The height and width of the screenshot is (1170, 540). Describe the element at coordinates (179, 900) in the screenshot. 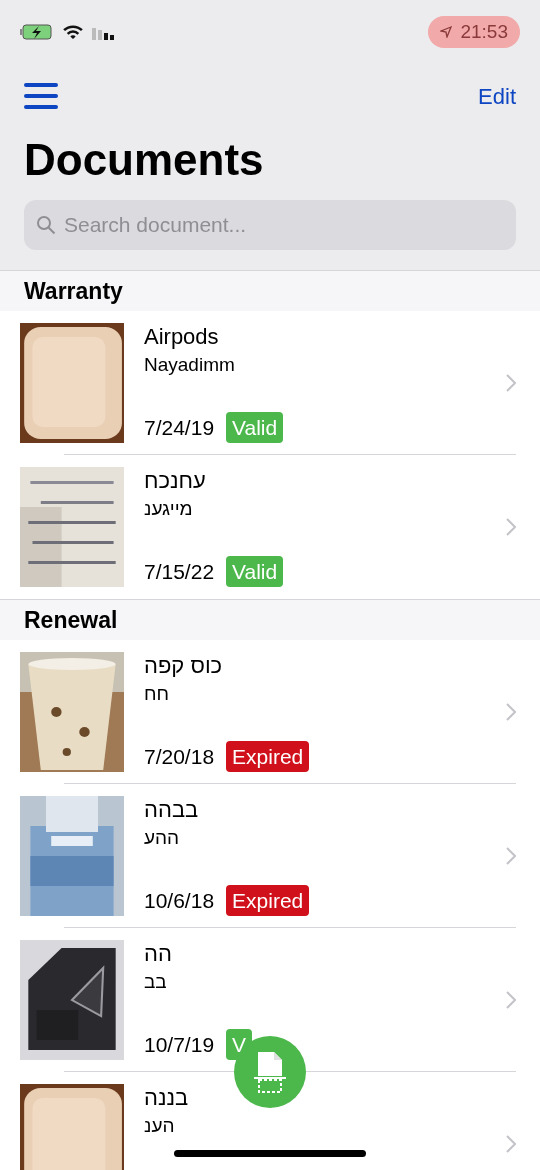

I see `document-date: 10/6/18` at that location.